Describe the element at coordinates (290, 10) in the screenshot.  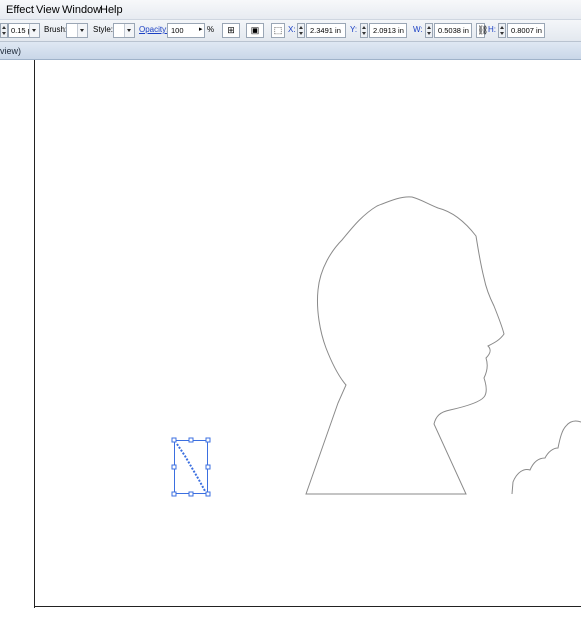
I see `menu-bar: Effect View Window Help` at that location.